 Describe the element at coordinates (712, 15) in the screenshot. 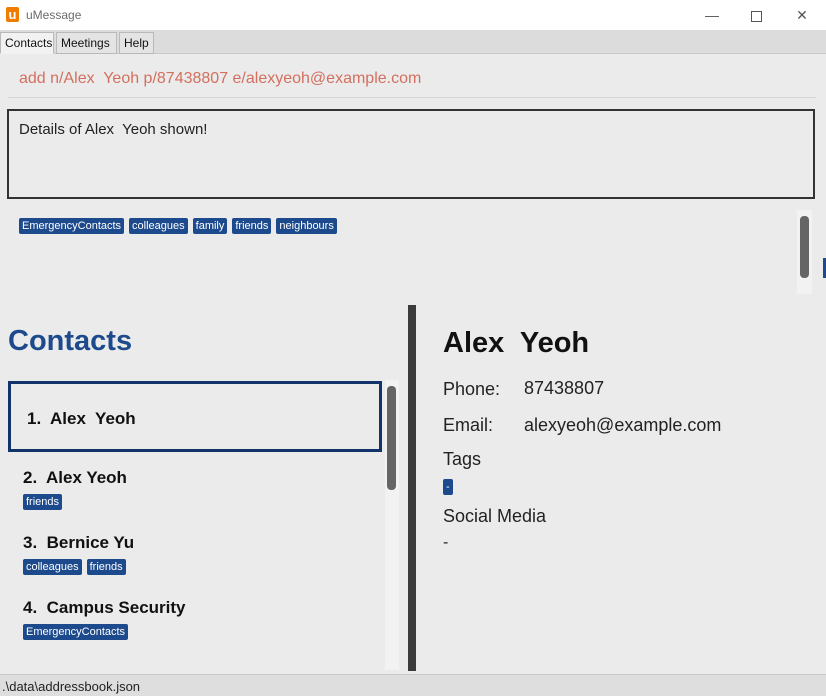

I see `minimize-button: —` at that location.